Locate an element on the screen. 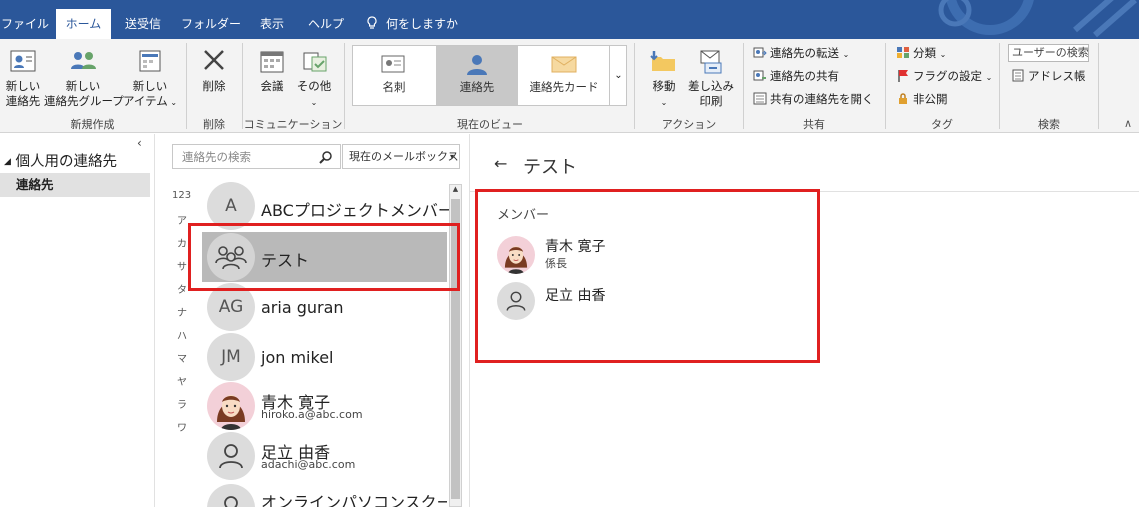 This screenshot has width=1139, height=507. contact-search-box: 連絡先の検索 is located at coordinates (256, 156).